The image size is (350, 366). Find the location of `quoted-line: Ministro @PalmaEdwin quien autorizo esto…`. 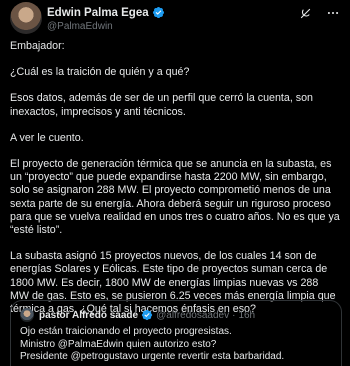

quoted-line: Ministro @PalmaEdwin quien autorizo esto… is located at coordinates (118, 344).